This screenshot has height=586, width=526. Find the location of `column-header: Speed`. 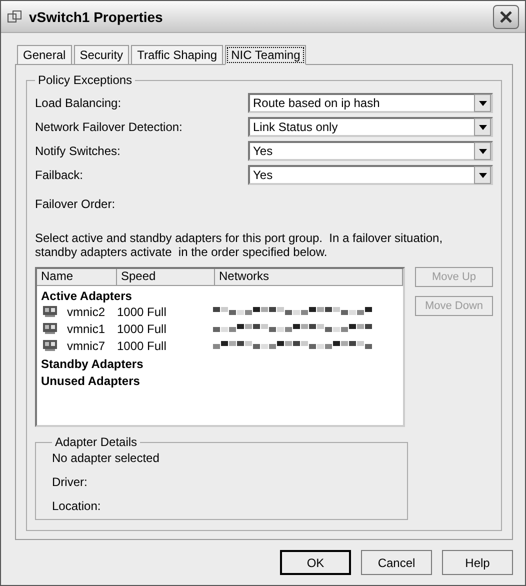

column-header: Speed is located at coordinates (166, 277).